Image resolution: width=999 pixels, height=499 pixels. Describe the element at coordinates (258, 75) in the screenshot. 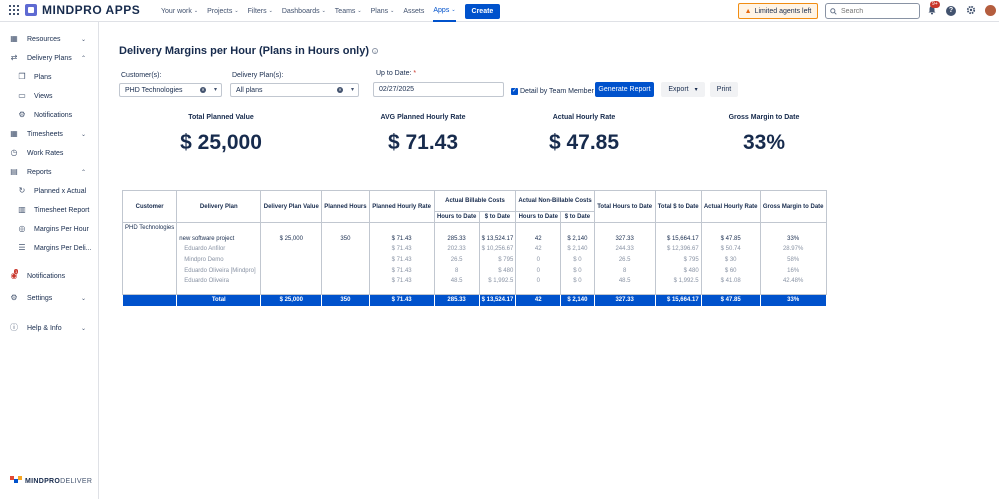

I see `delivery-plan-label: Delivery Plan(s):` at that location.